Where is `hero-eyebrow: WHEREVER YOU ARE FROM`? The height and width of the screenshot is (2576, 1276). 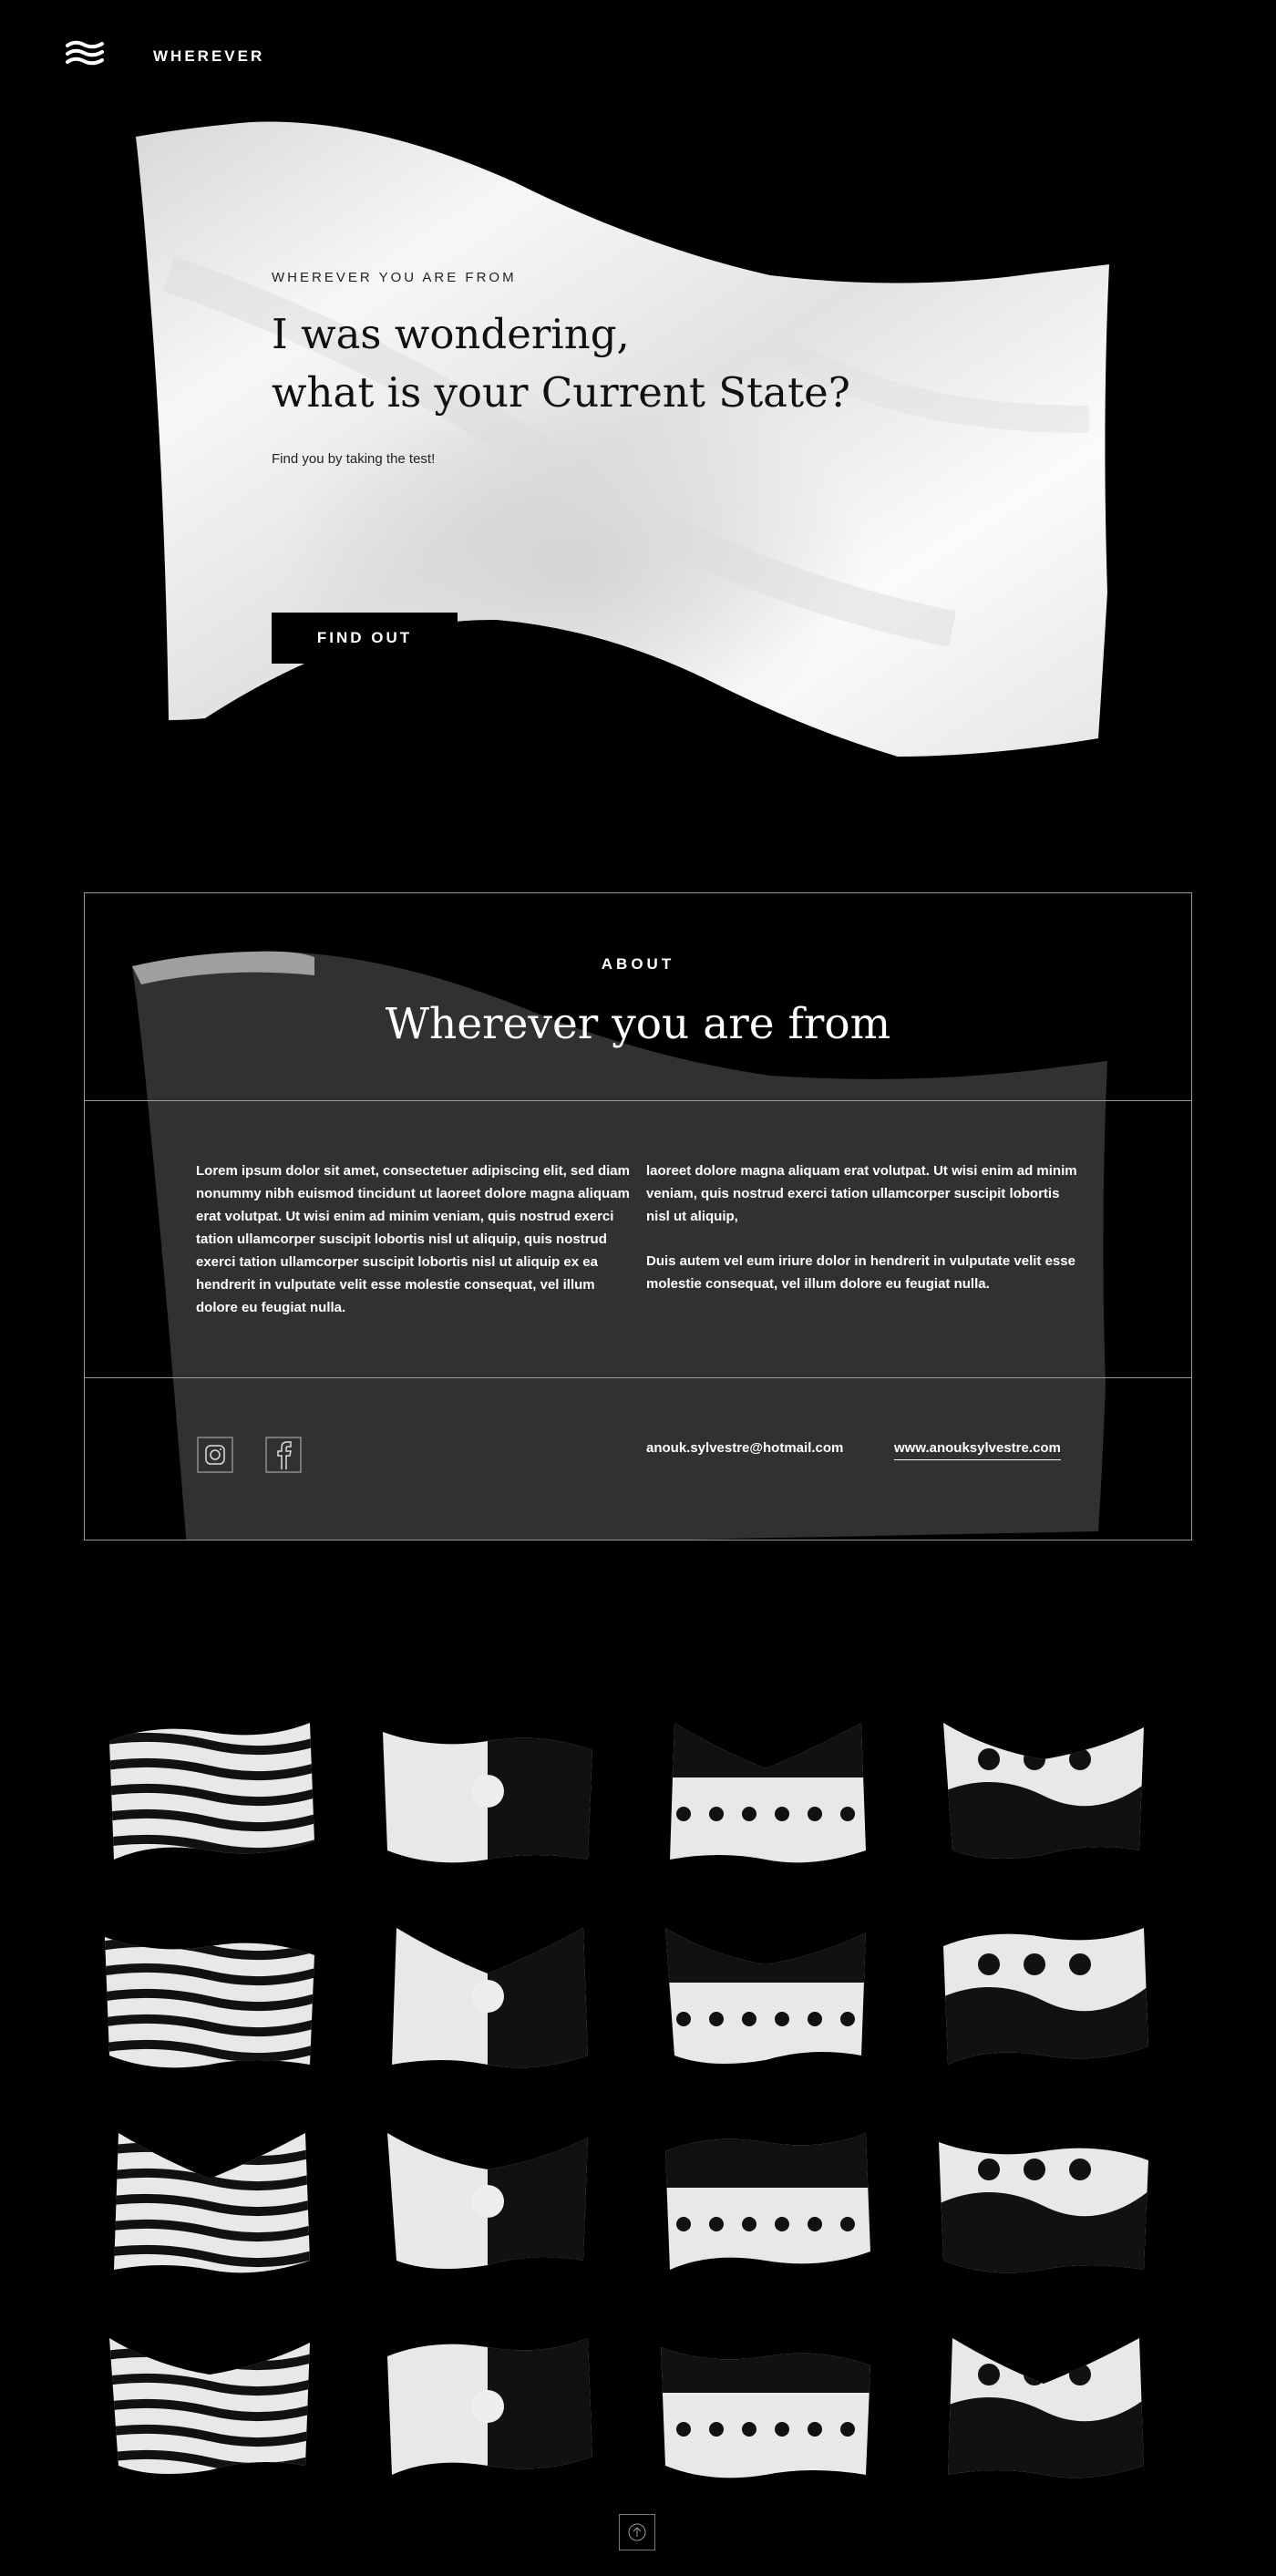
hero-eyebrow: WHEREVER YOU ARE FROM is located at coordinates (394, 277).